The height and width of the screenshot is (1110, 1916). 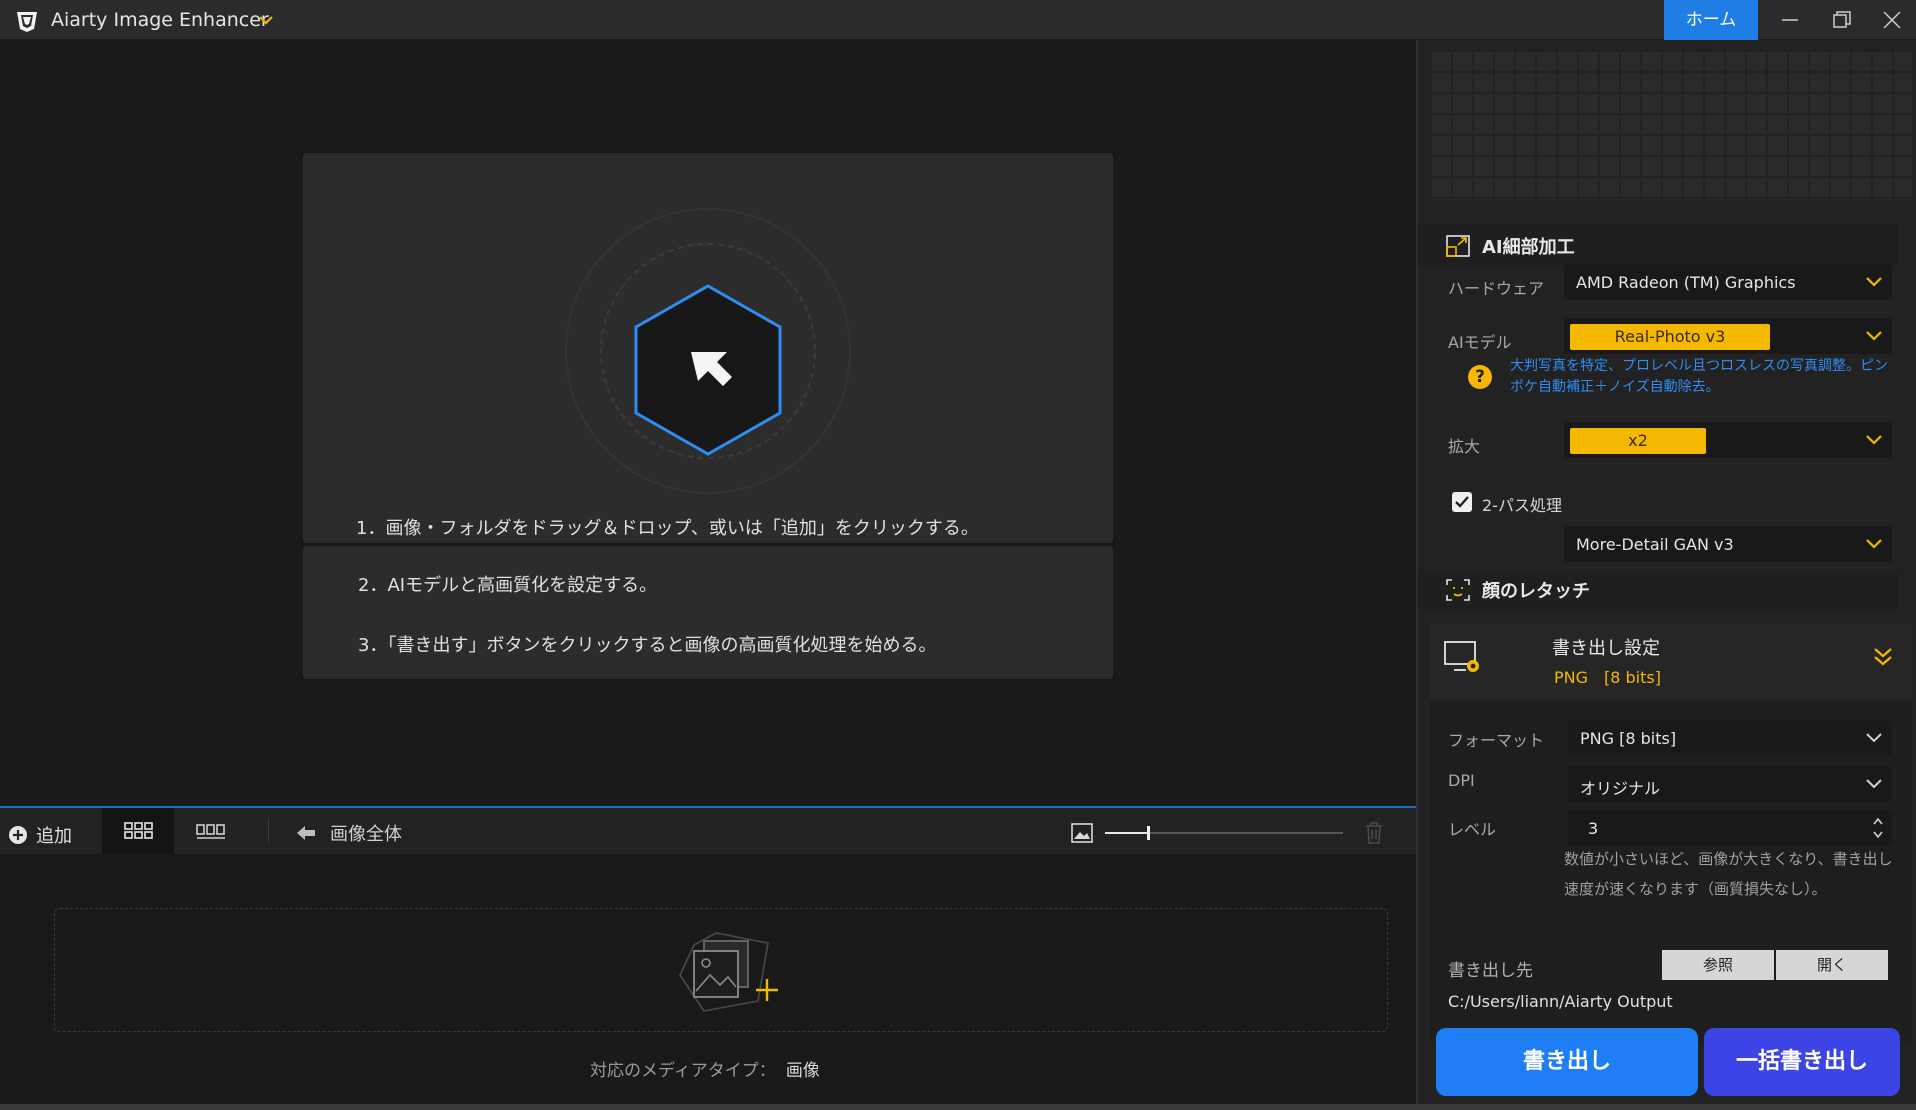 I want to click on restore-icon, so click(x=1842, y=19).